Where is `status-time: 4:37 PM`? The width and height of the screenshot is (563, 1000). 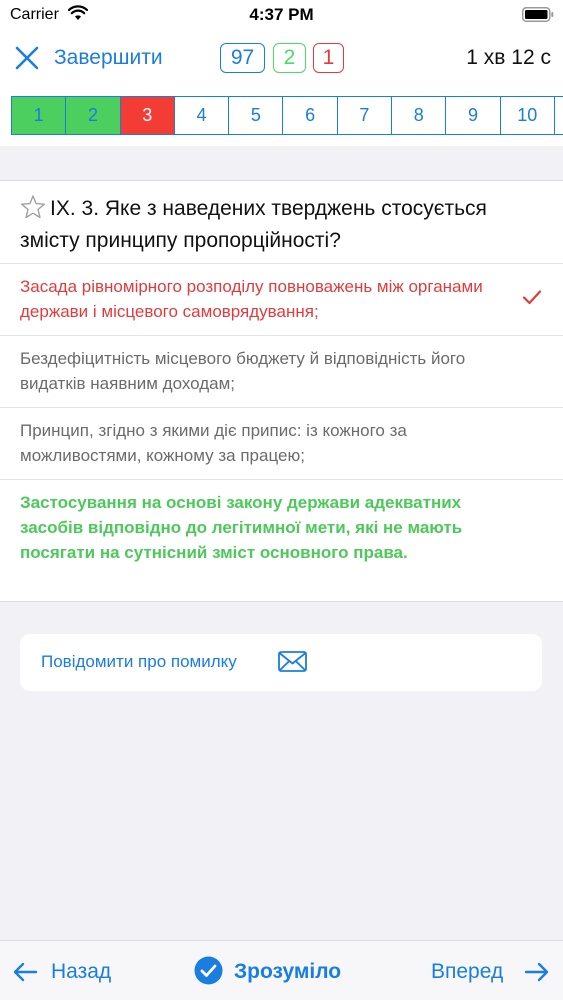
status-time: 4:37 PM is located at coordinates (281, 14).